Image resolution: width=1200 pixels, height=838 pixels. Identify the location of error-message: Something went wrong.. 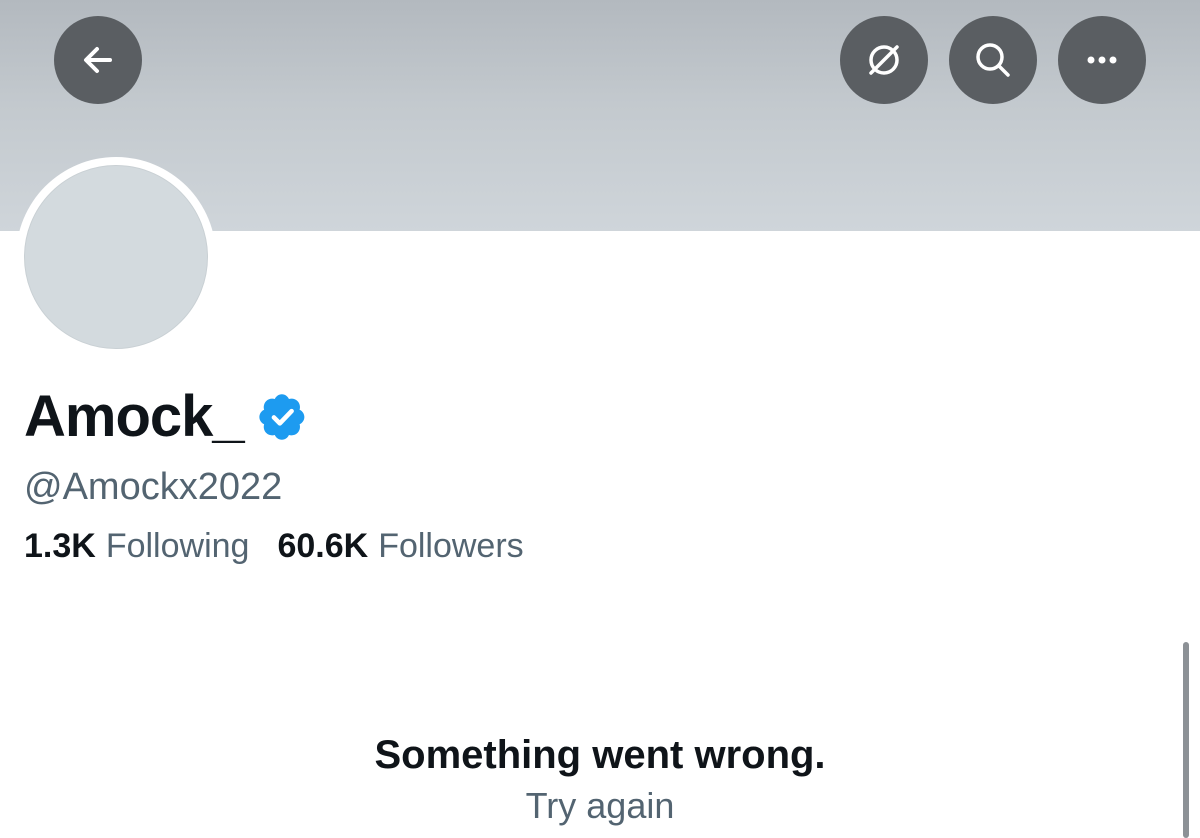
(600, 755).